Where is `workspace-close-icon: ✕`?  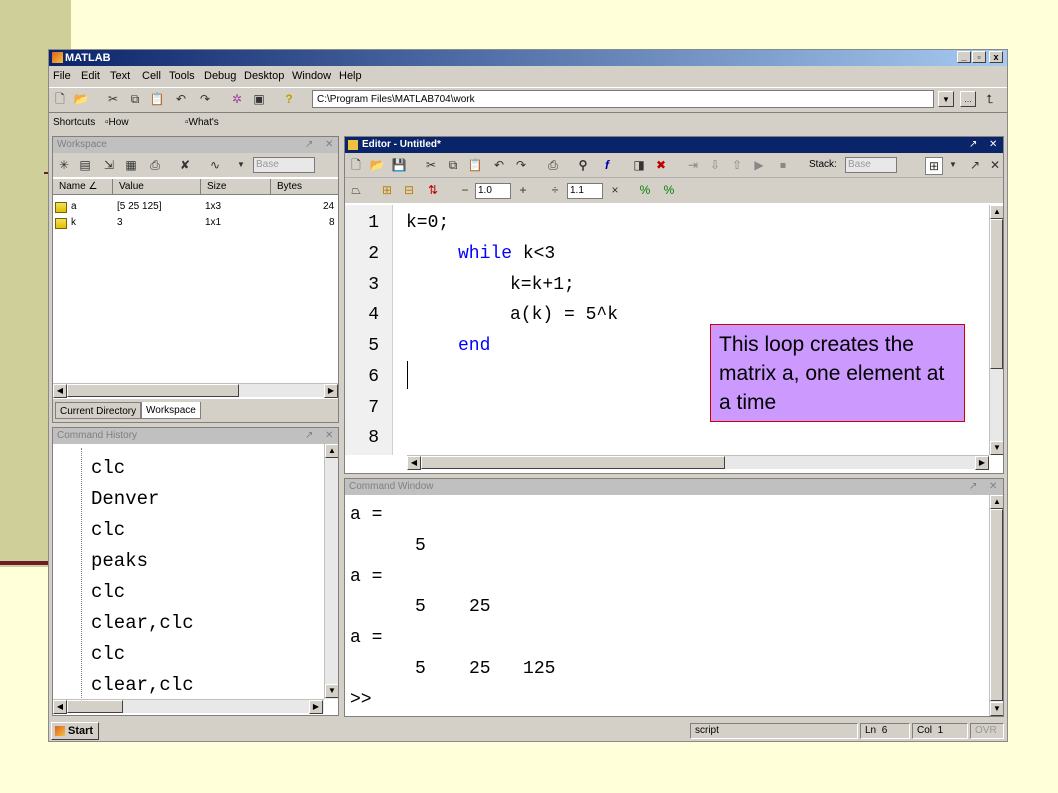 workspace-close-icon: ✕ is located at coordinates (329, 145).